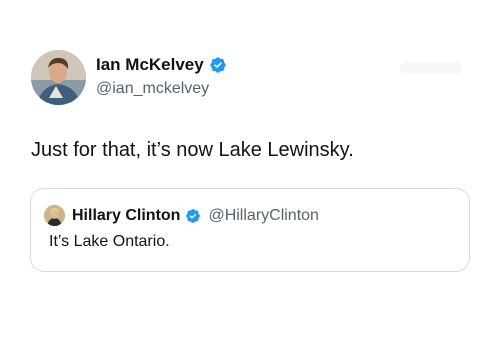 The width and height of the screenshot is (500, 337). I want to click on quoted-author-handle: @HillaryClinton, so click(263, 215).